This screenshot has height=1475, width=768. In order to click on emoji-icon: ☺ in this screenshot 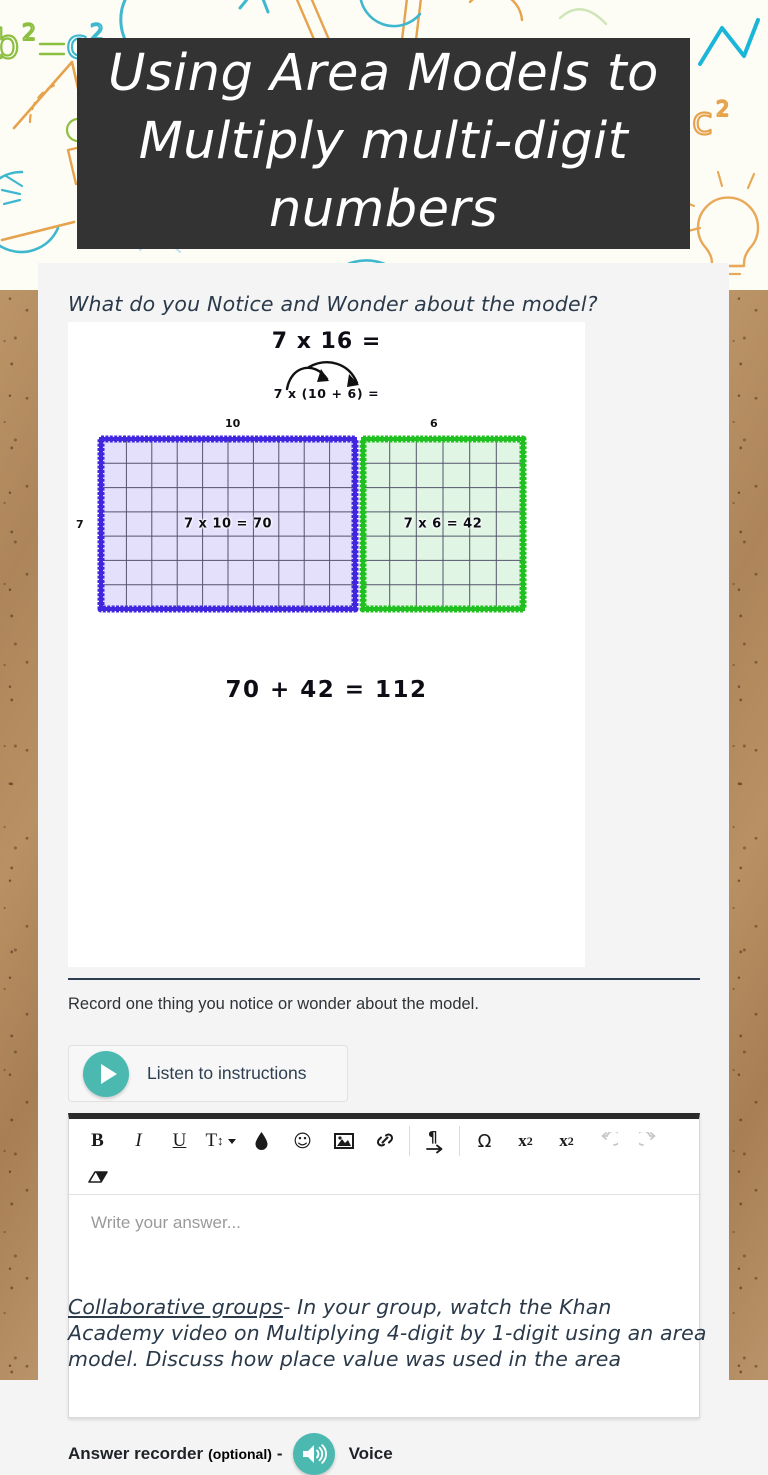, I will do `click(302, 1141)`.